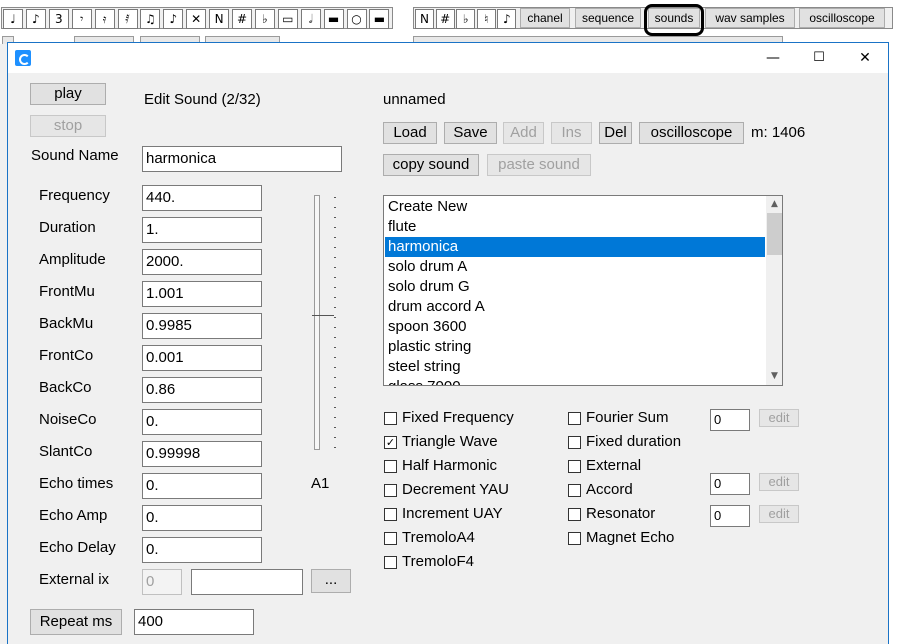 Image resolution: width=900 pixels, height=644 pixels. What do you see at coordinates (615, 133) in the screenshot?
I see `delete-button: Del` at bounding box center [615, 133].